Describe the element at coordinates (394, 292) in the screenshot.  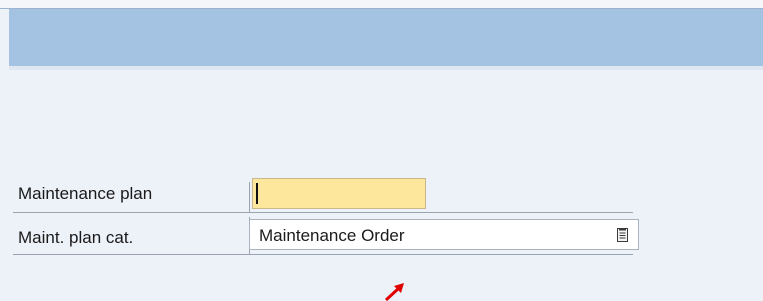
I see `red-arrow-pointer-icon` at that location.